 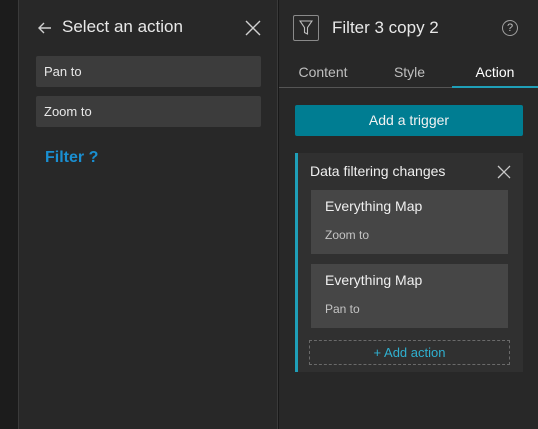 I want to click on tab-action: Action, so click(x=495, y=72).